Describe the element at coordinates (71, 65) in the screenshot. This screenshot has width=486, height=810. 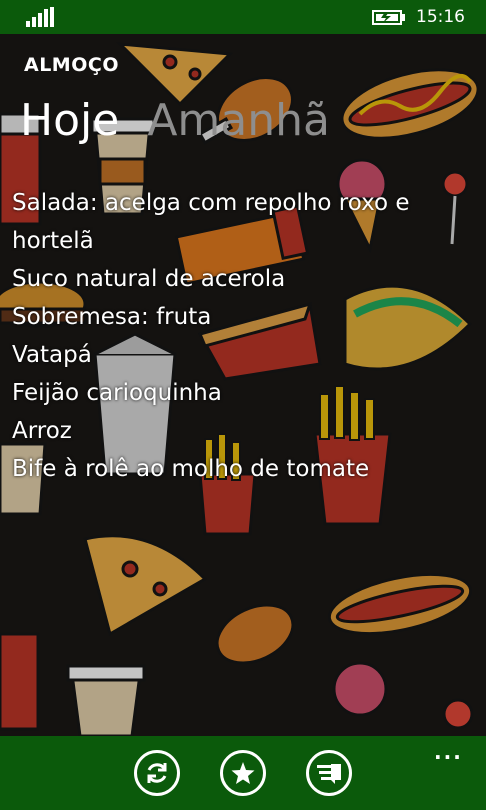
I see `app-title: ALMOÇO` at that location.